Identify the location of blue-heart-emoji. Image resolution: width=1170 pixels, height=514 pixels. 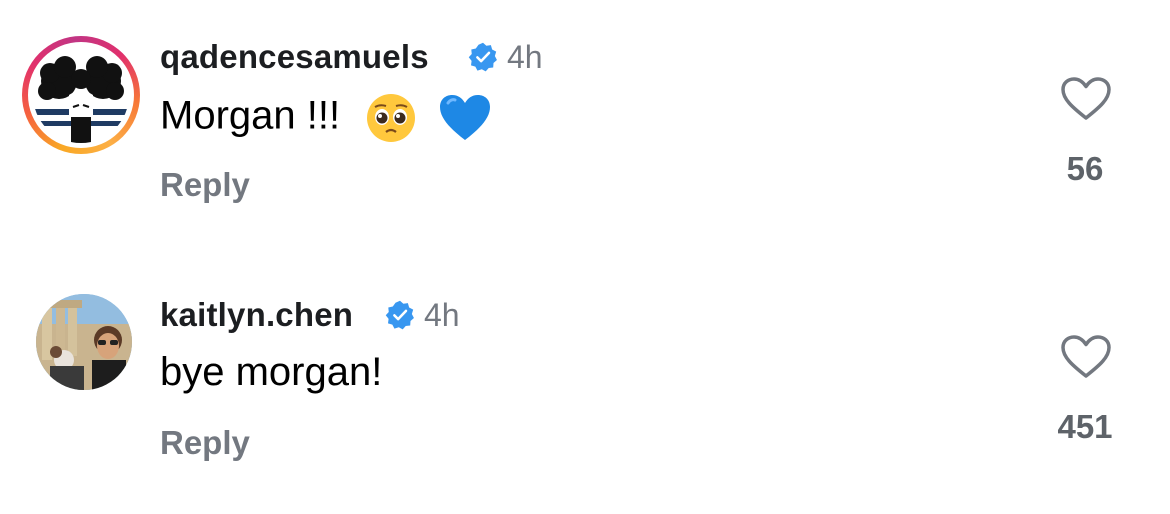
(465, 117).